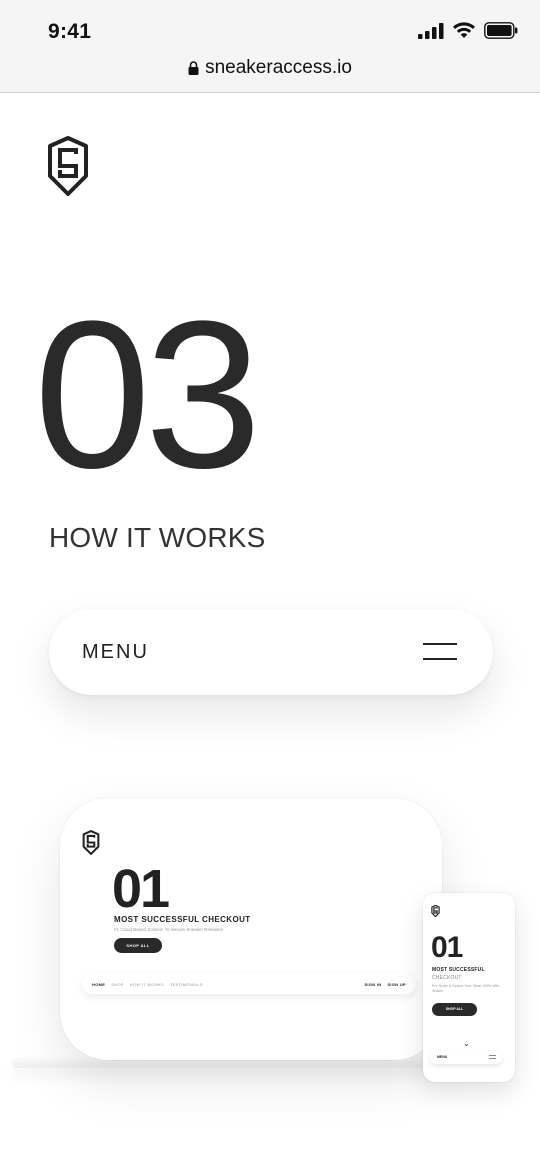 The image size is (540, 1169). I want to click on menu-bar: MENU, so click(271, 652).